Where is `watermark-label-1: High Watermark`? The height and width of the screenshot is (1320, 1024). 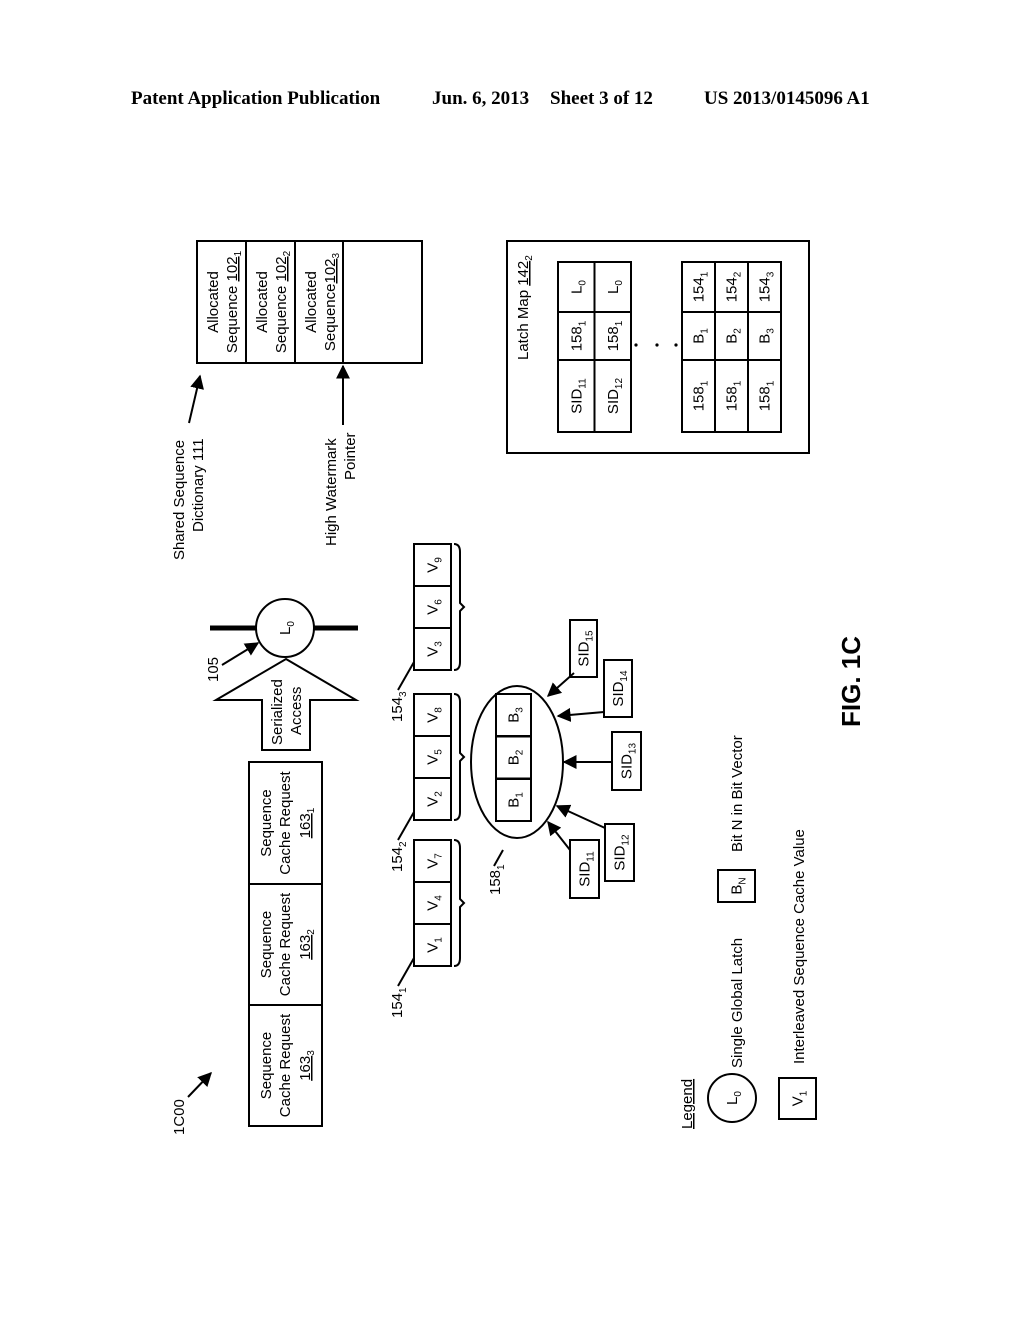
watermark-label-1: High Watermark is located at coordinates (331, 492).